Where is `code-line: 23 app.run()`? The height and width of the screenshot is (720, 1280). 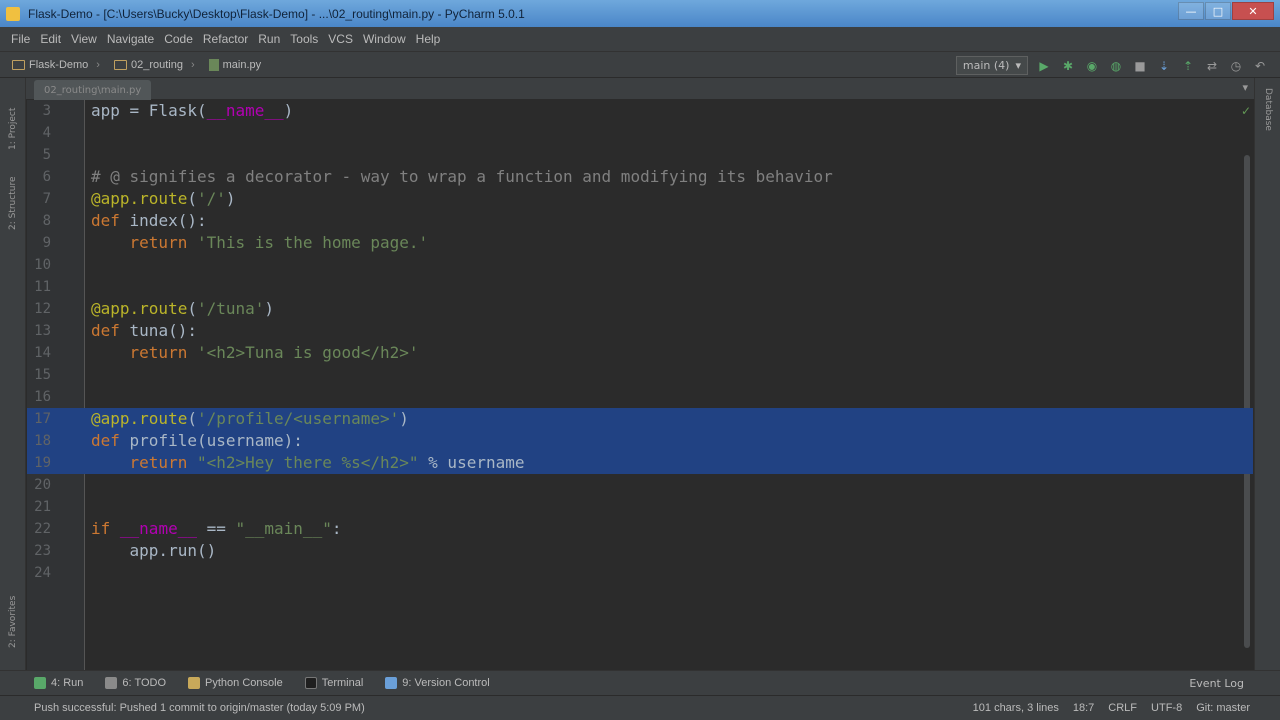 code-line: 23 app.run() is located at coordinates (640, 551).